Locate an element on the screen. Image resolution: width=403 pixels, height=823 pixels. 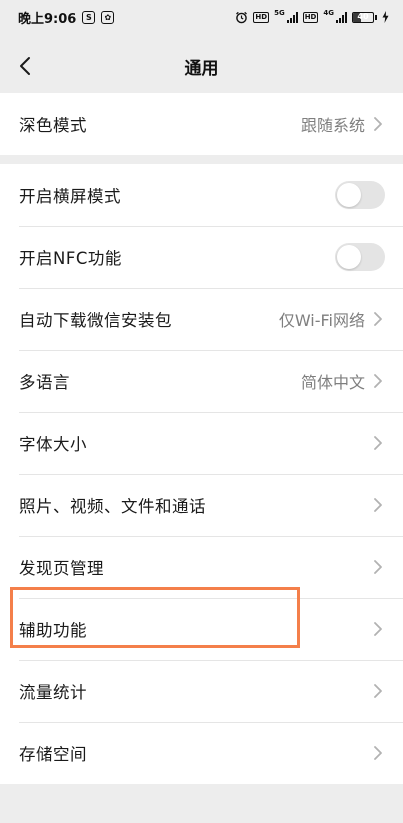
row-label: 存储空间 is located at coordinates (53, 754).